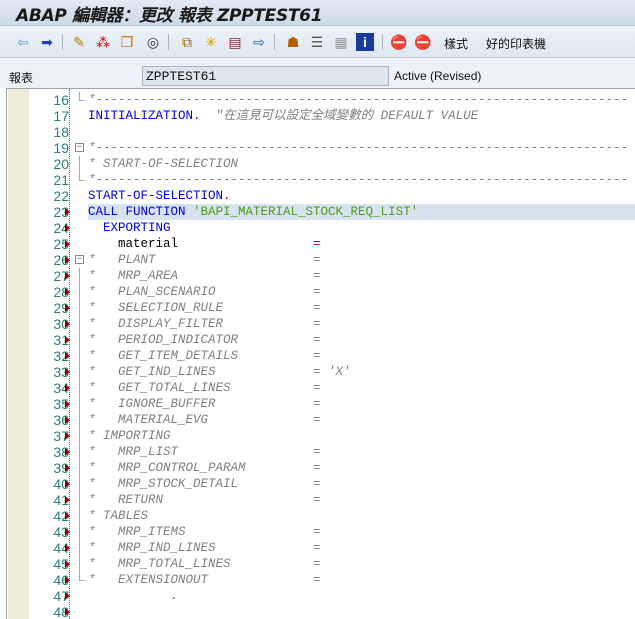 The image size is (635, 619). What do you see at coordinates (321, 404) in the screenshot?
I see `code-line: 35 * IGNORE_BUFFER =` at bounding box center [321, 404].